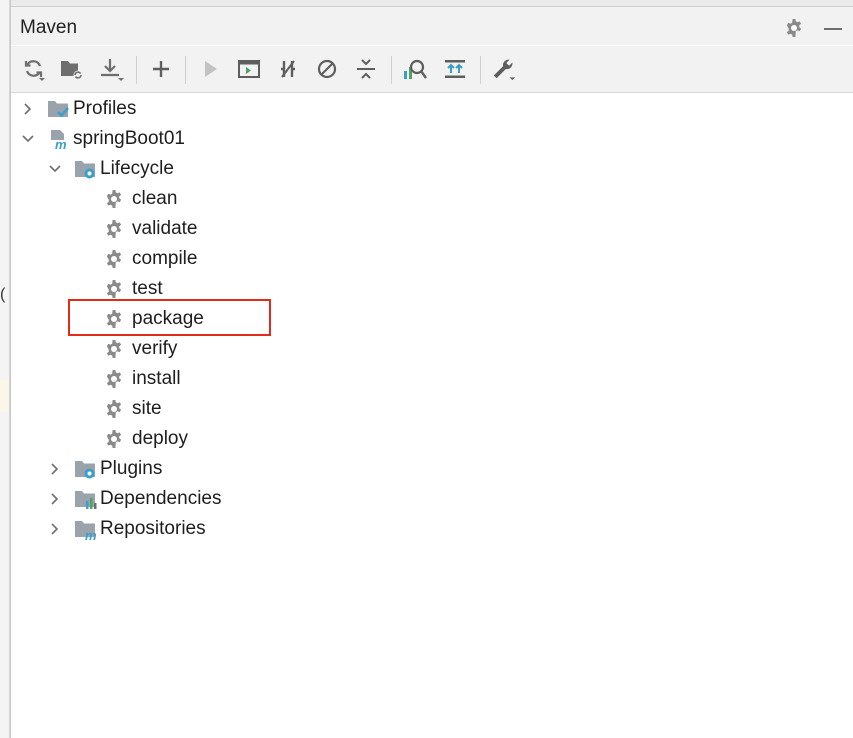  I want to click on tree-node-label: Lifecycle, so click(137, 168).